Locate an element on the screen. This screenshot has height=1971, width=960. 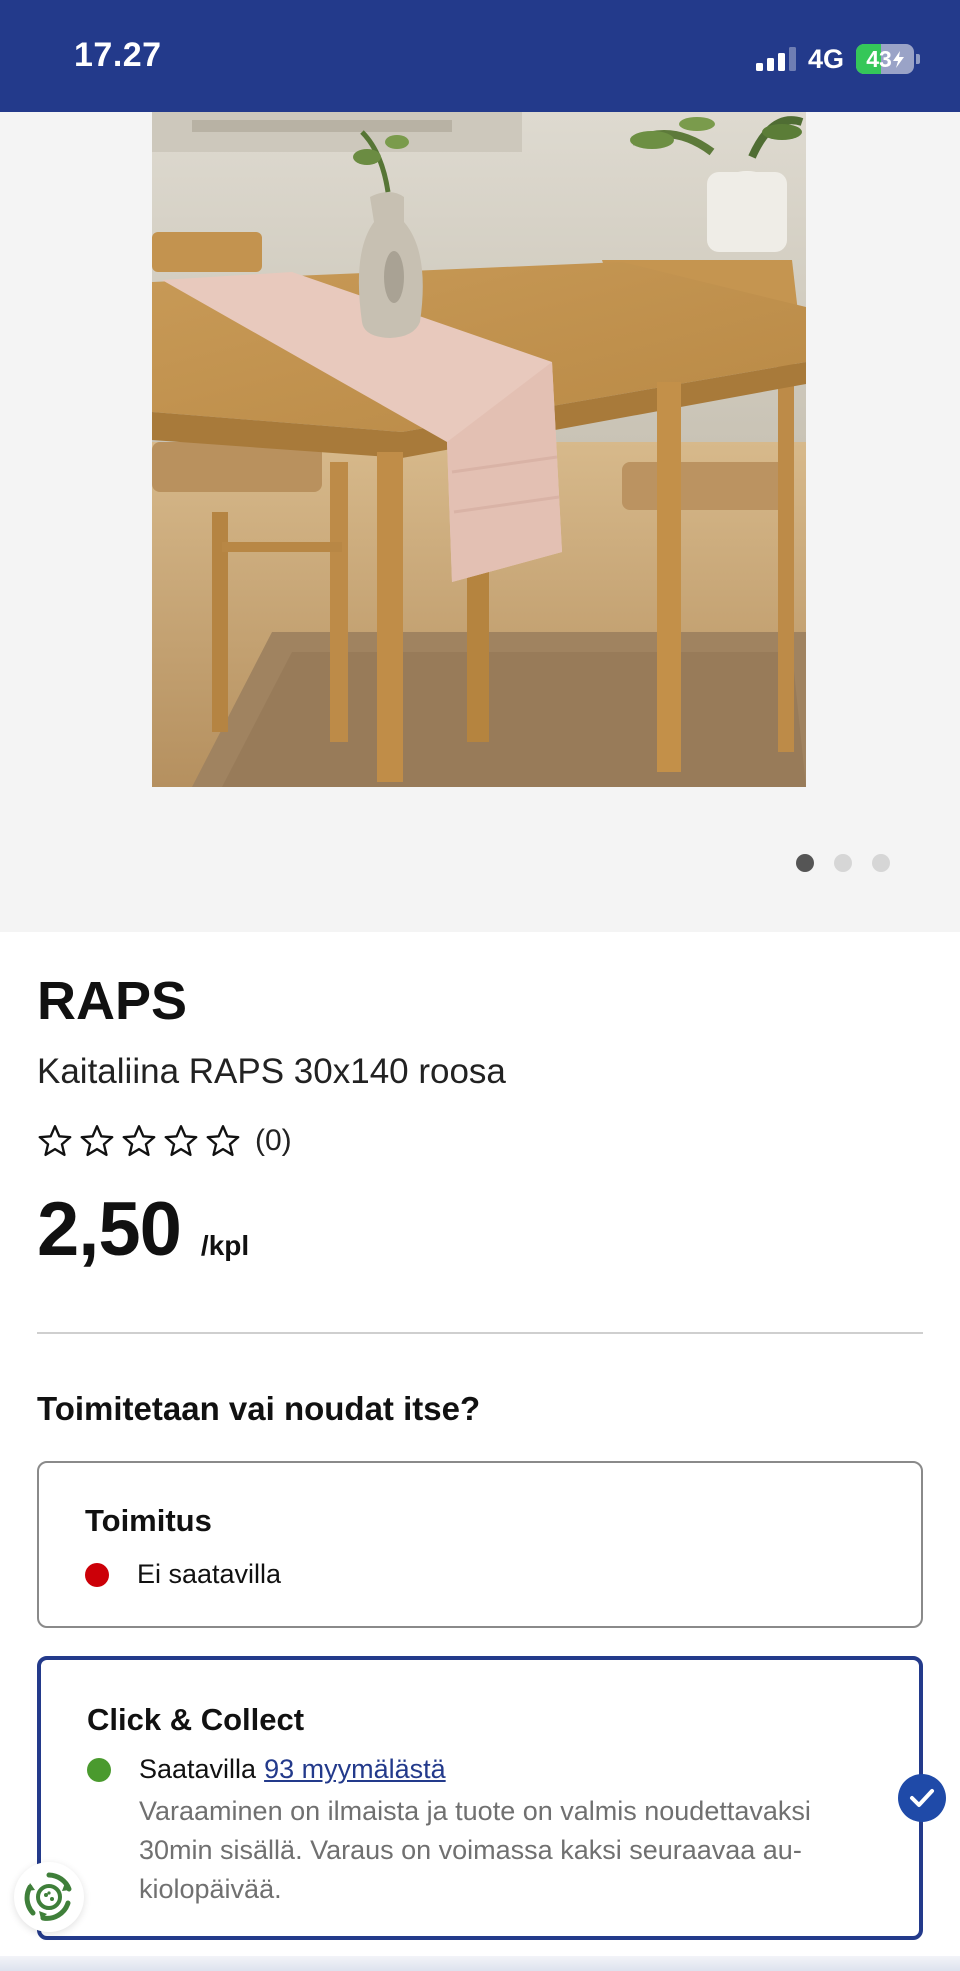
product-rating: (0) is located at coordinates (164, 1141).